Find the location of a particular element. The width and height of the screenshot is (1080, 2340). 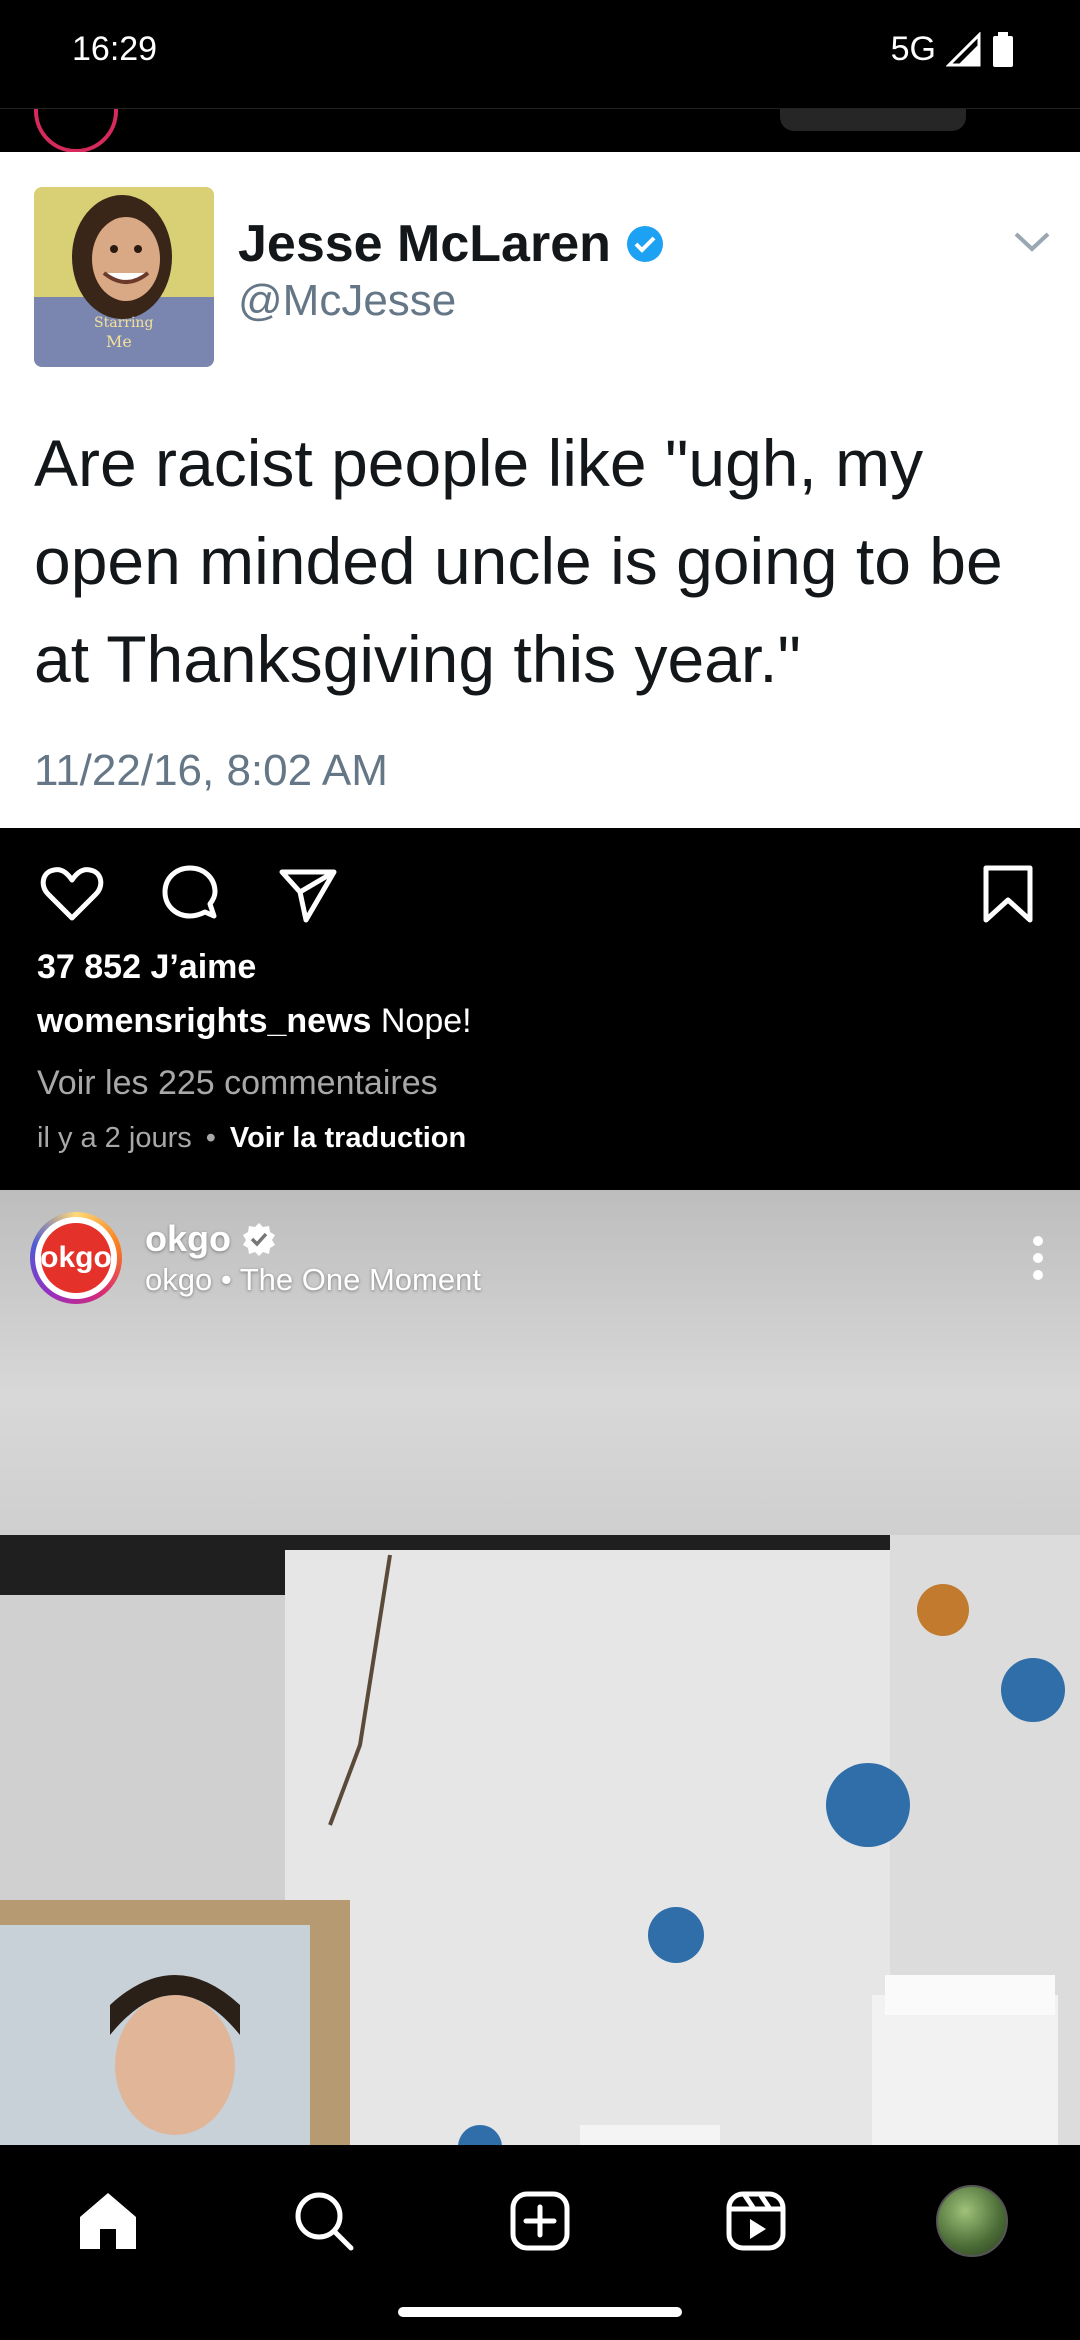

more-vertical-icon is located at coordinates (1038, 1258).